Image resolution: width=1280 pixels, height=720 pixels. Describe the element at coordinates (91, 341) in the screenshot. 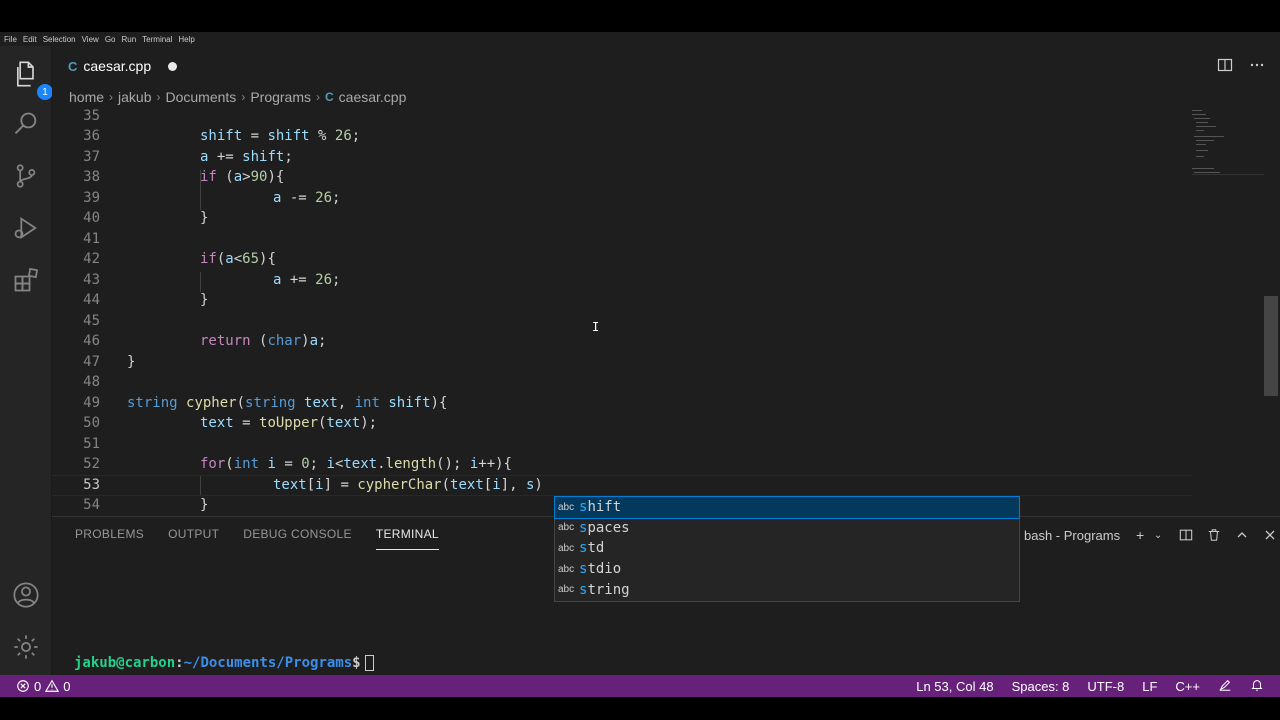

I see `line-number: 46` at that location.